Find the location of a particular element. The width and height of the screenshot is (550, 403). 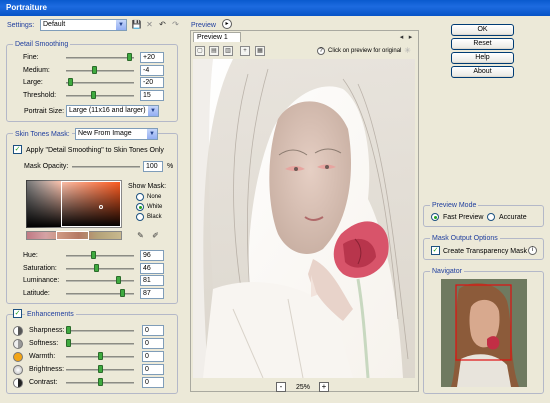

preview-label: Preview is located at coordinates (203, 25).